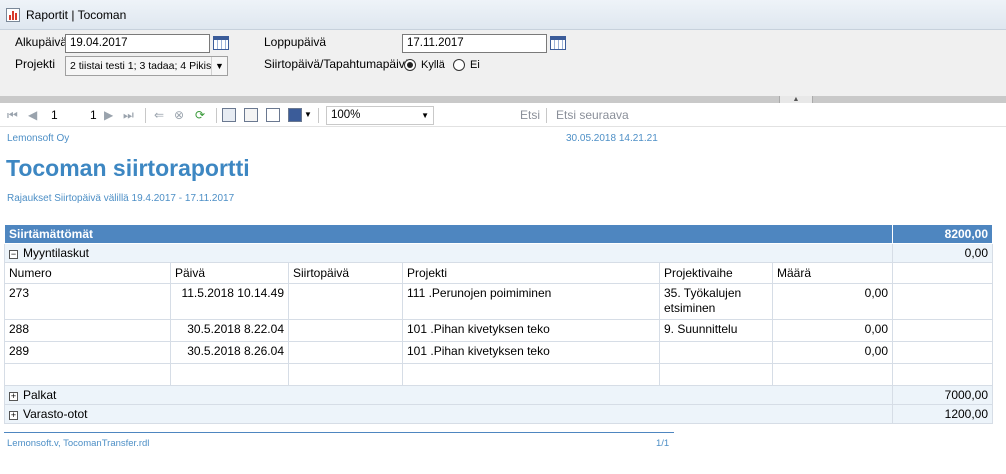 Image resolution: width=1006 pixels, height=474 pixels. What do you see at coordinates (128, 115) in the screenshot?
I see `last-page-icon: ⏭` at bounding box center [128, 115].